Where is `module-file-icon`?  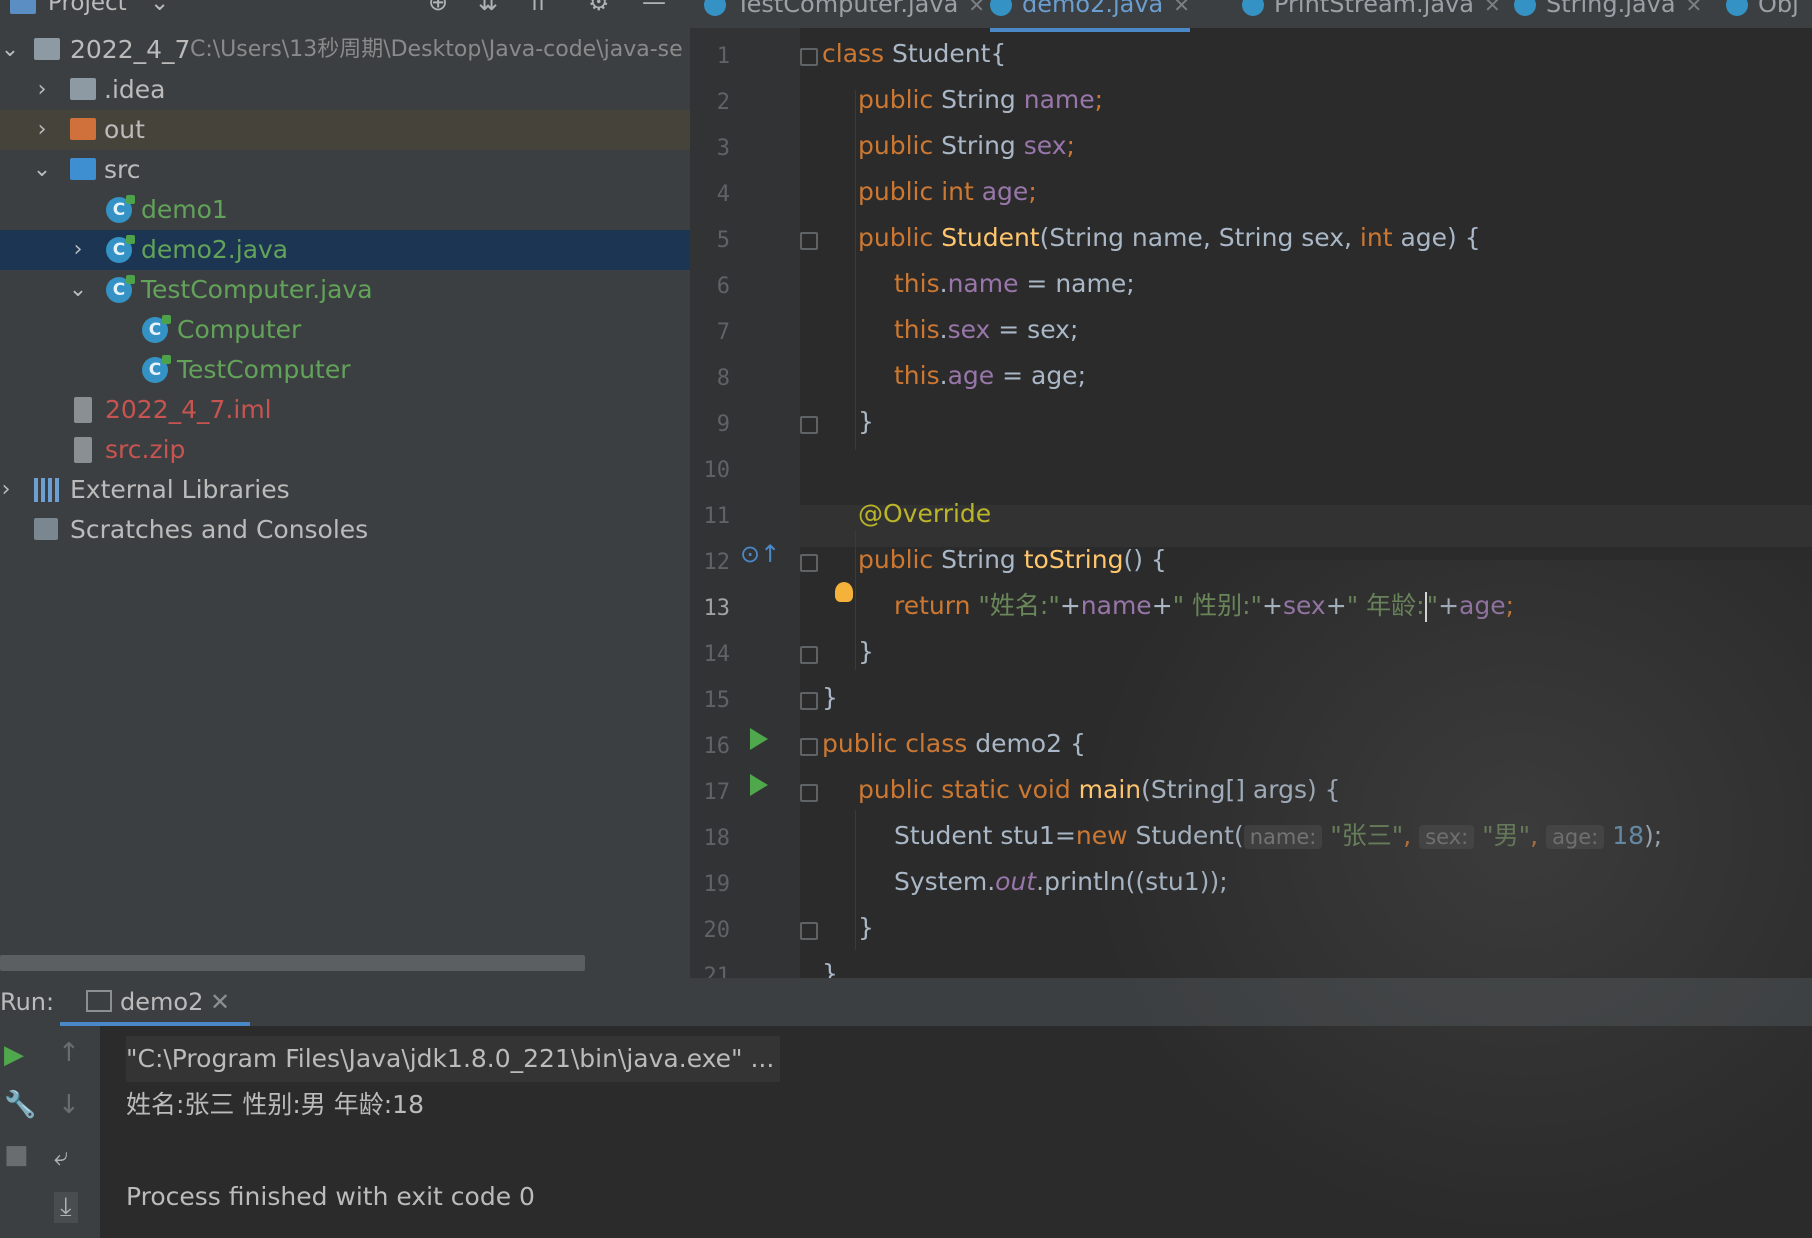 module-file-icon is located at coordinates (83, 410).